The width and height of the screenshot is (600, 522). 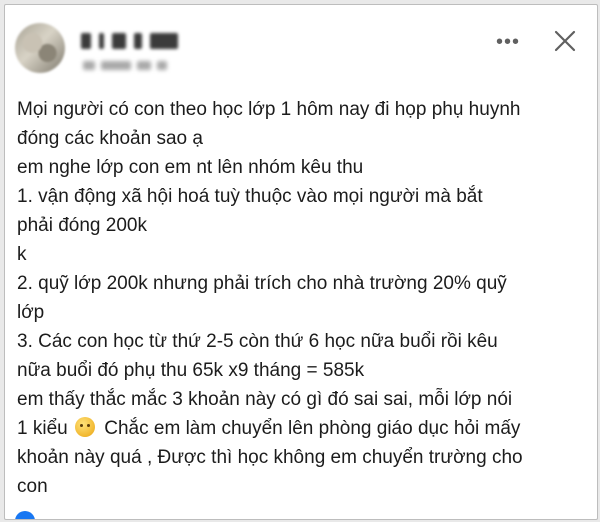 I want to click on reaction-icon, so click(x=25, y=515).